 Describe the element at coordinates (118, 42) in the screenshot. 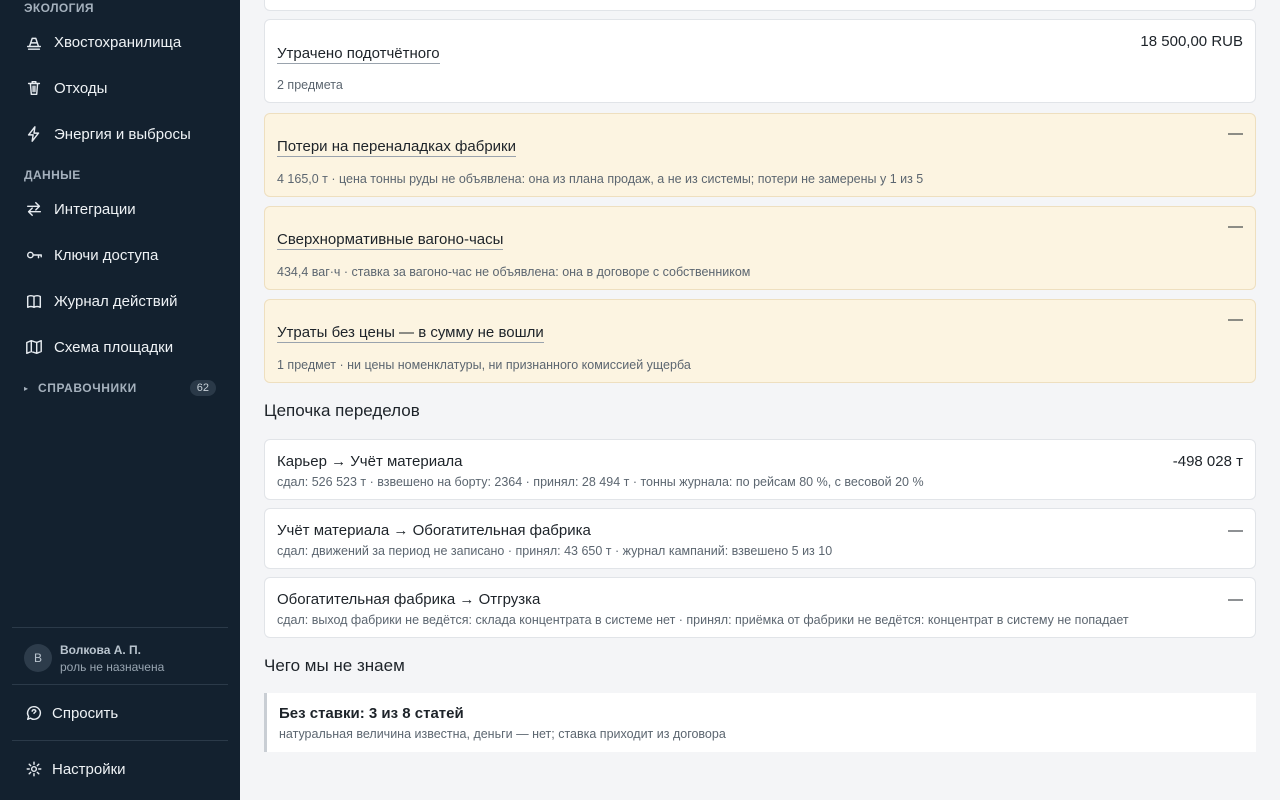

I see `sidebar-item-label: Хвостохранилища` at that location.